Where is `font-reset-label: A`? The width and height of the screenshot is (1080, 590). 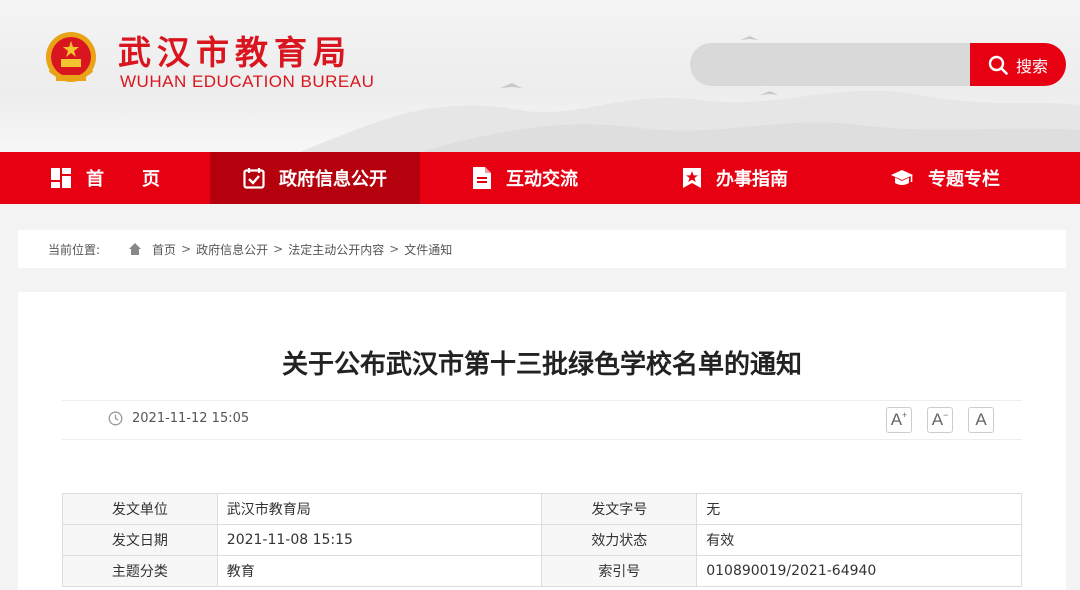
font-reset-label: A is located at coordinates (981, 419).